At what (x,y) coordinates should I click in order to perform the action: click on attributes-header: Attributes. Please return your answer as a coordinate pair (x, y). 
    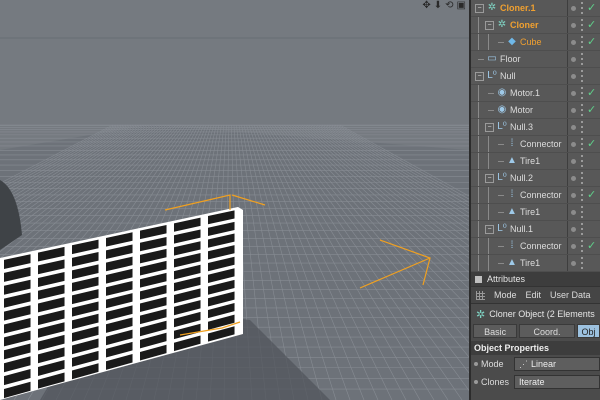
    Looking at the image, I should click on (535, 279).